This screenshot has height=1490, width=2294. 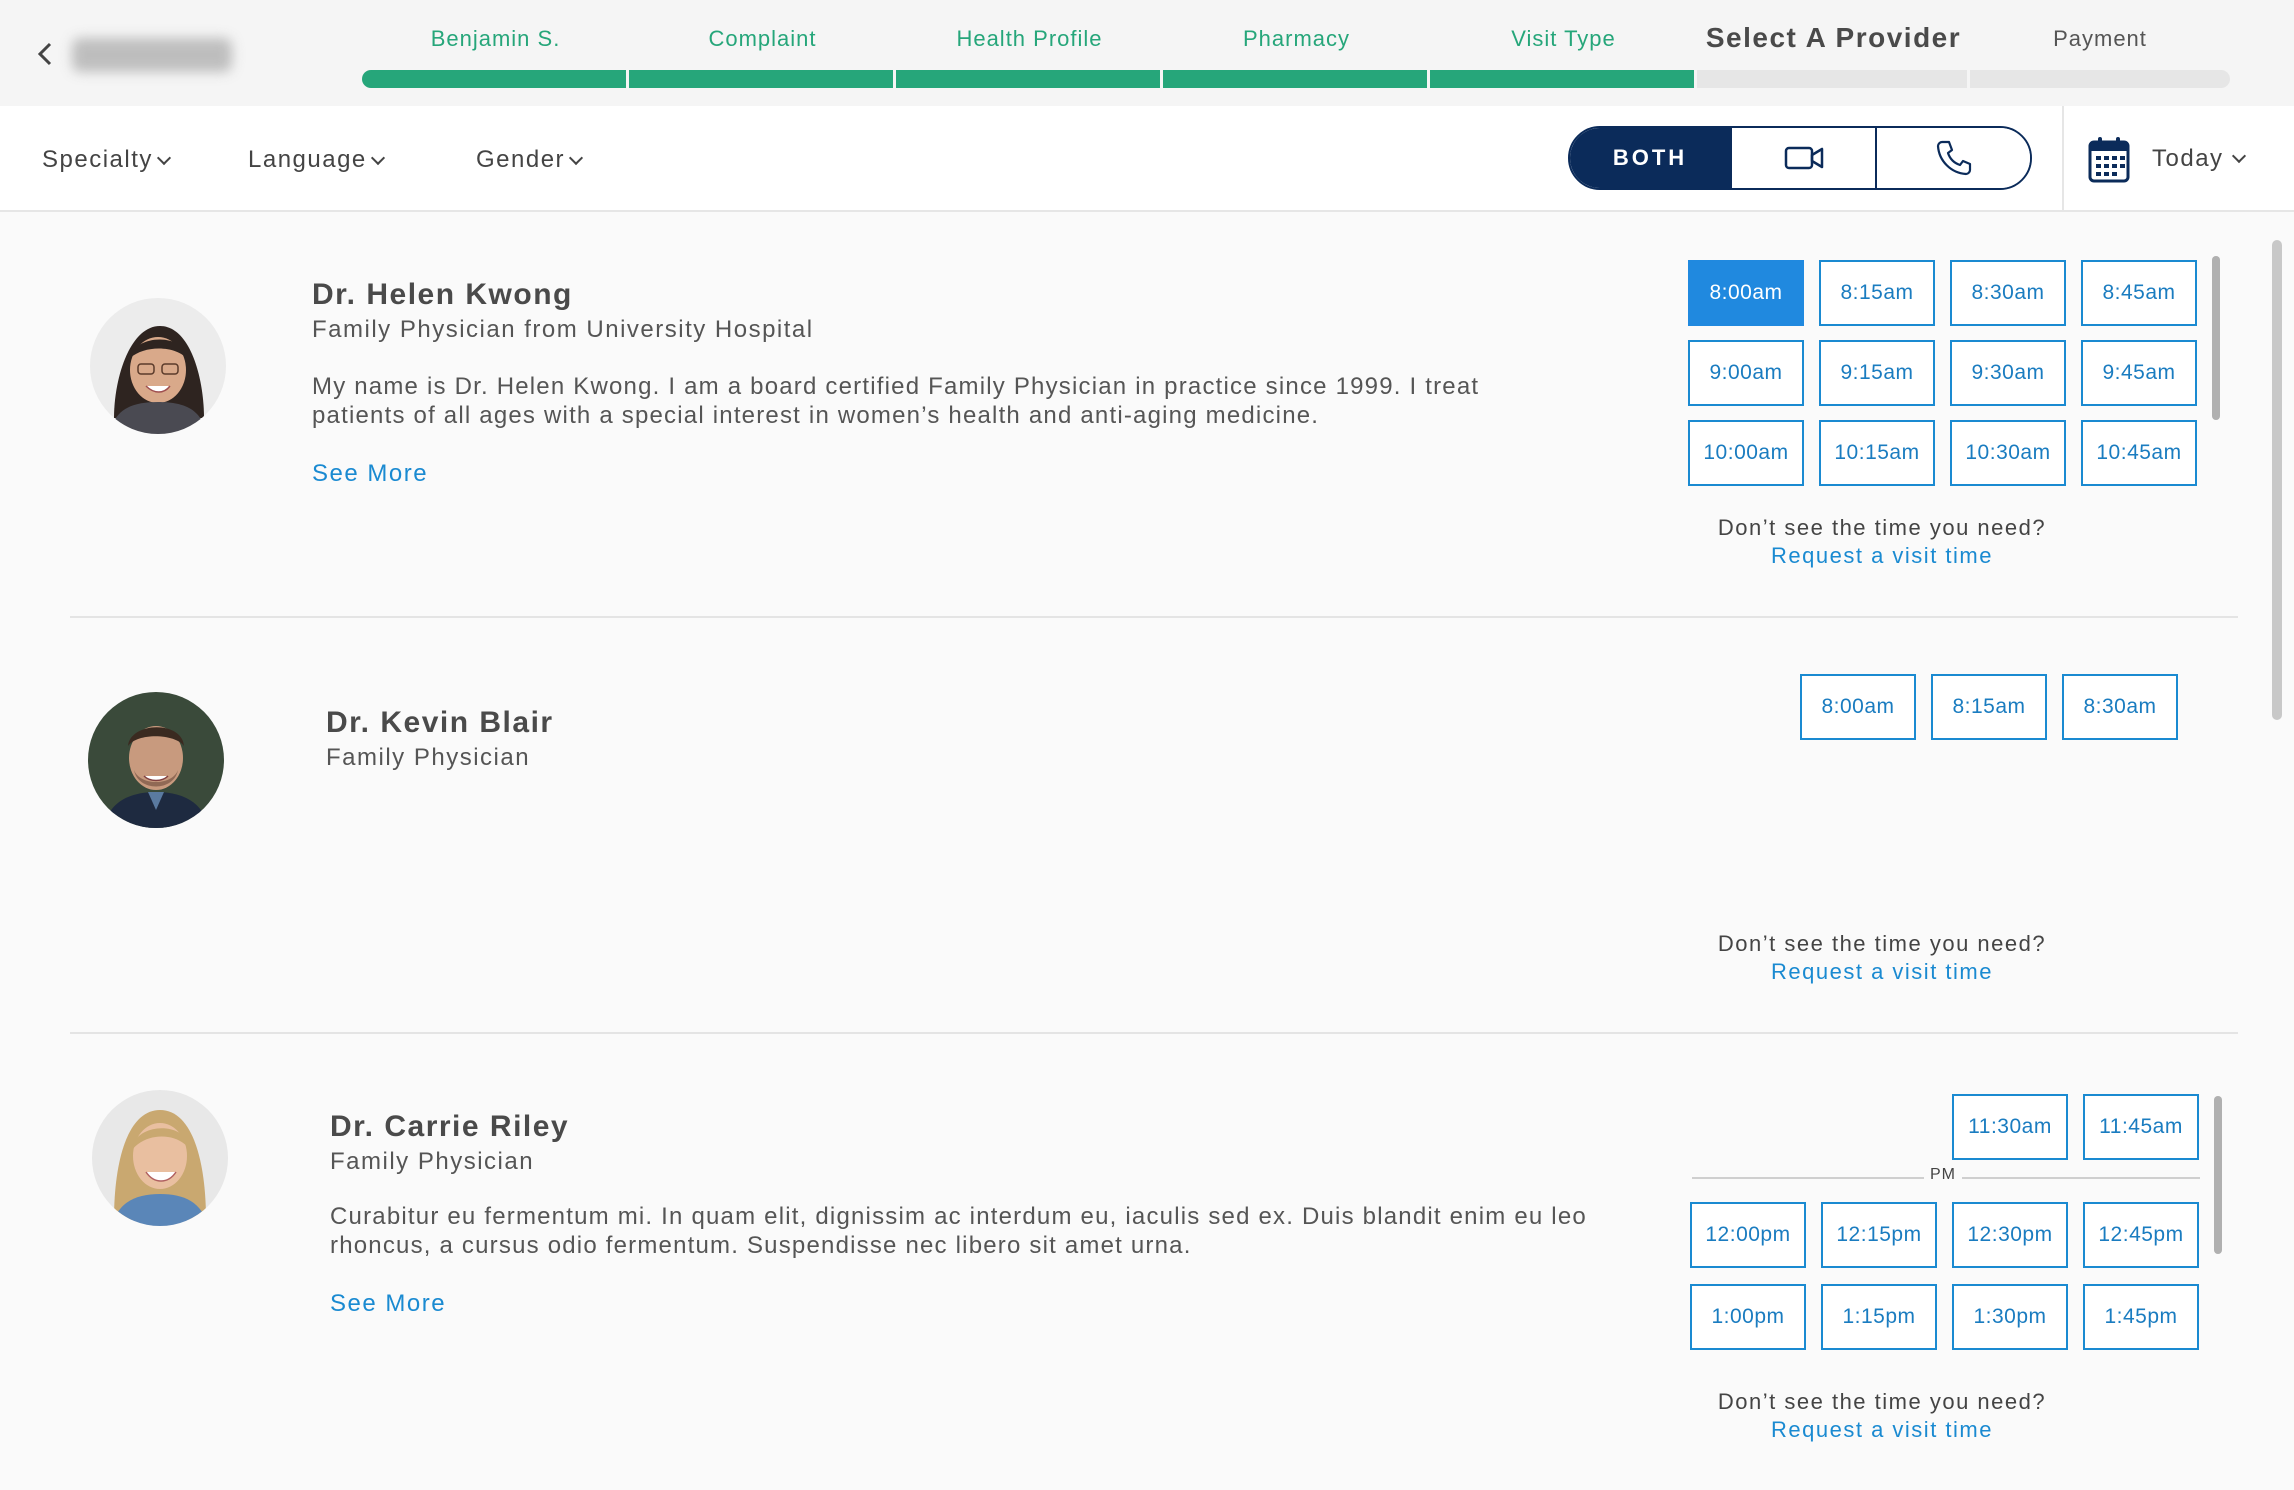 I want to click on page-scrollbar, so click(x=2277, y=480).